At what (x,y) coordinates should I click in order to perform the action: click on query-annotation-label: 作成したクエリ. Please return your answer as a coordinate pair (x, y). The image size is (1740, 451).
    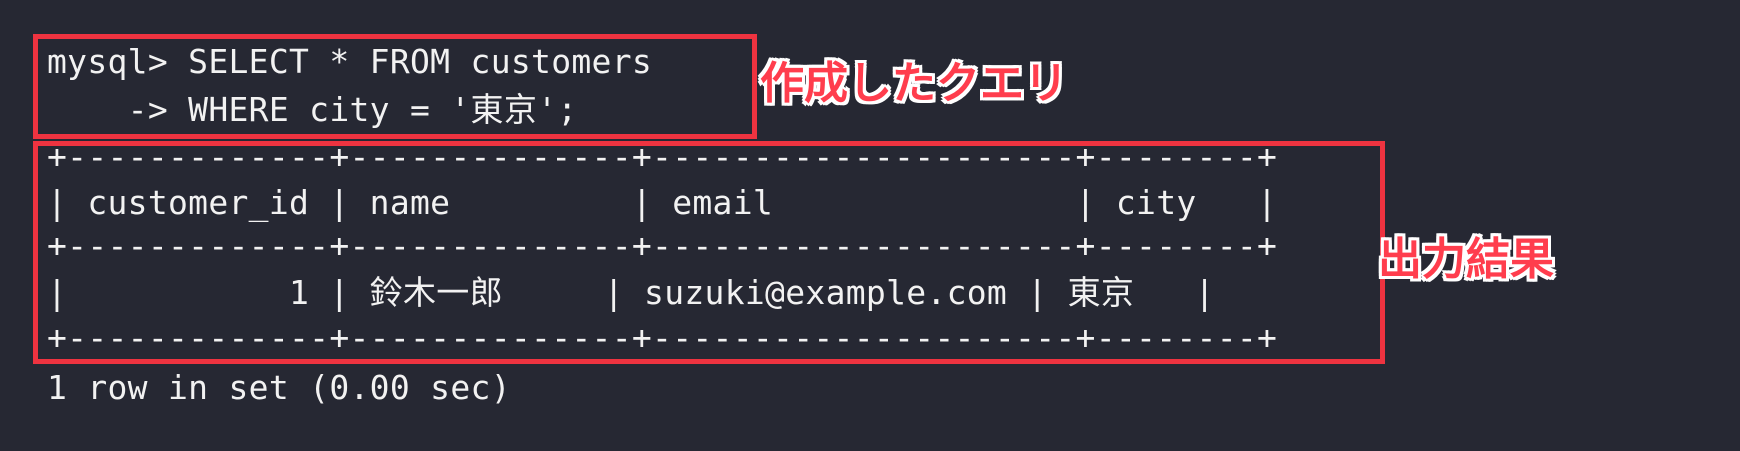
    Looking at the image, I should click on (914, 83).